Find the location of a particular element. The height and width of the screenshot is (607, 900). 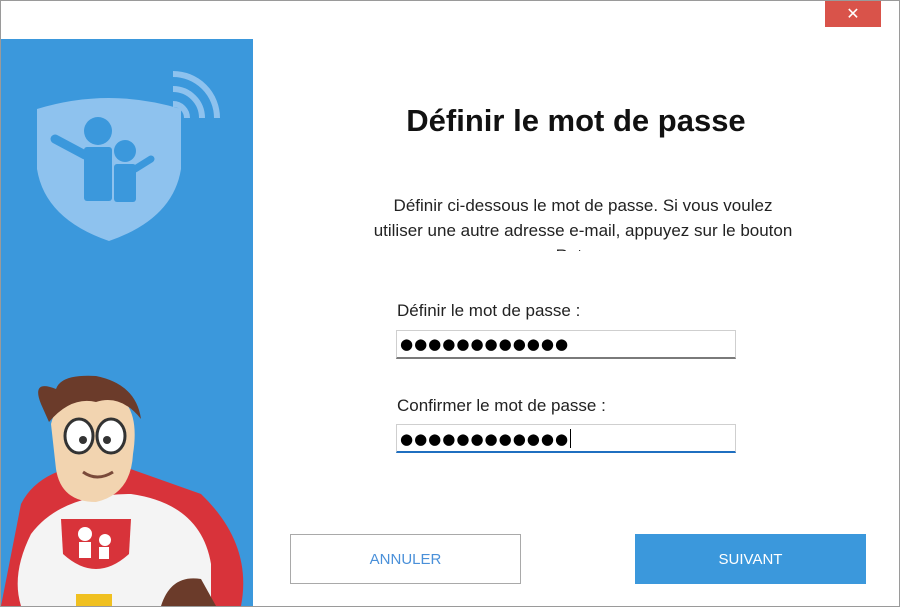

superhero-mascot is located at coordinates (122, 490).